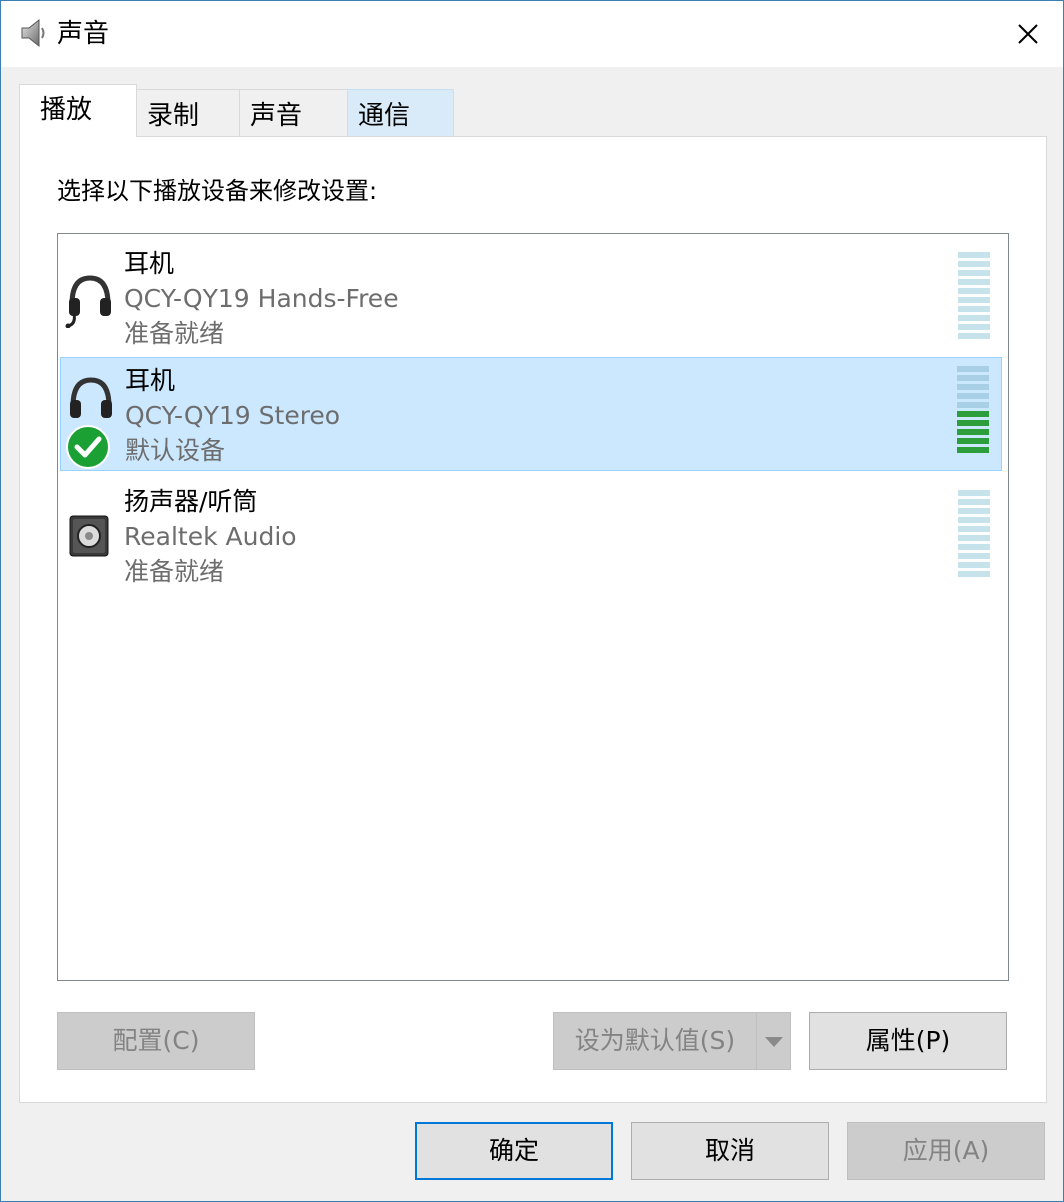 The height and width of the screenshot is (1202, 1064). I want to click on device-description: QCY-QY19 Hands-Free, so click(261, 298).